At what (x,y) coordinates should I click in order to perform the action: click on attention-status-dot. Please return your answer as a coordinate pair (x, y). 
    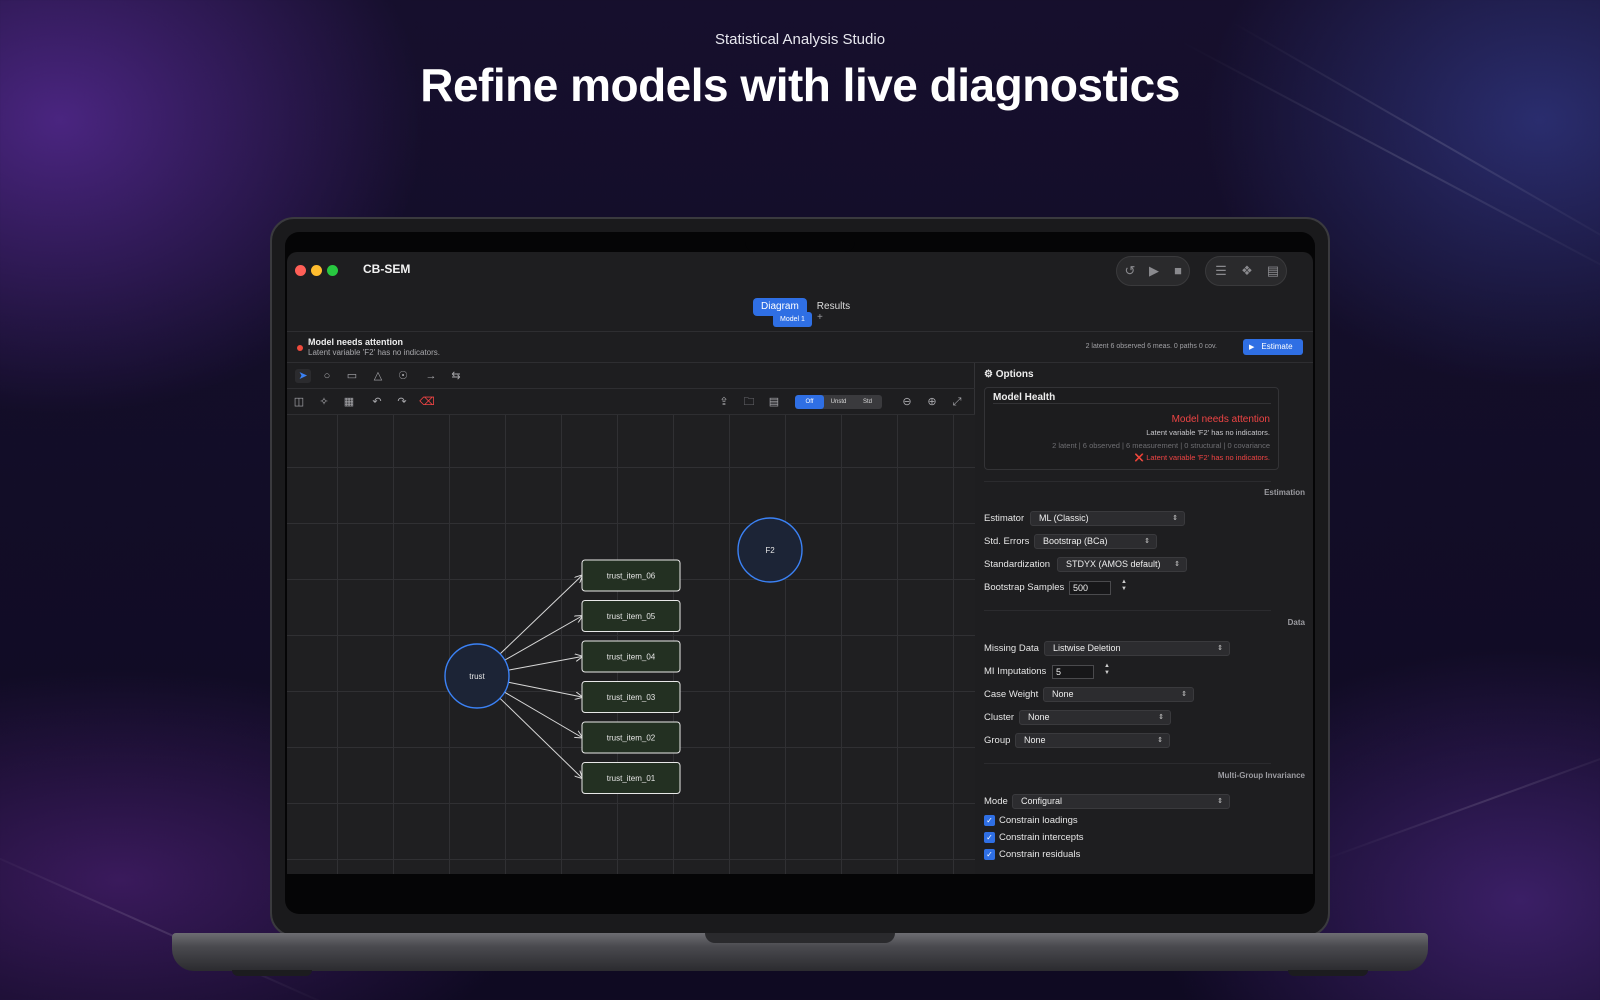
    Looking at the image, I should click on (300, 348).